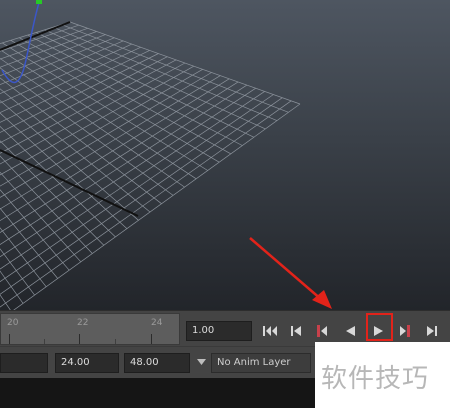  I want to click on curve-point-handle, so click(39, 2).